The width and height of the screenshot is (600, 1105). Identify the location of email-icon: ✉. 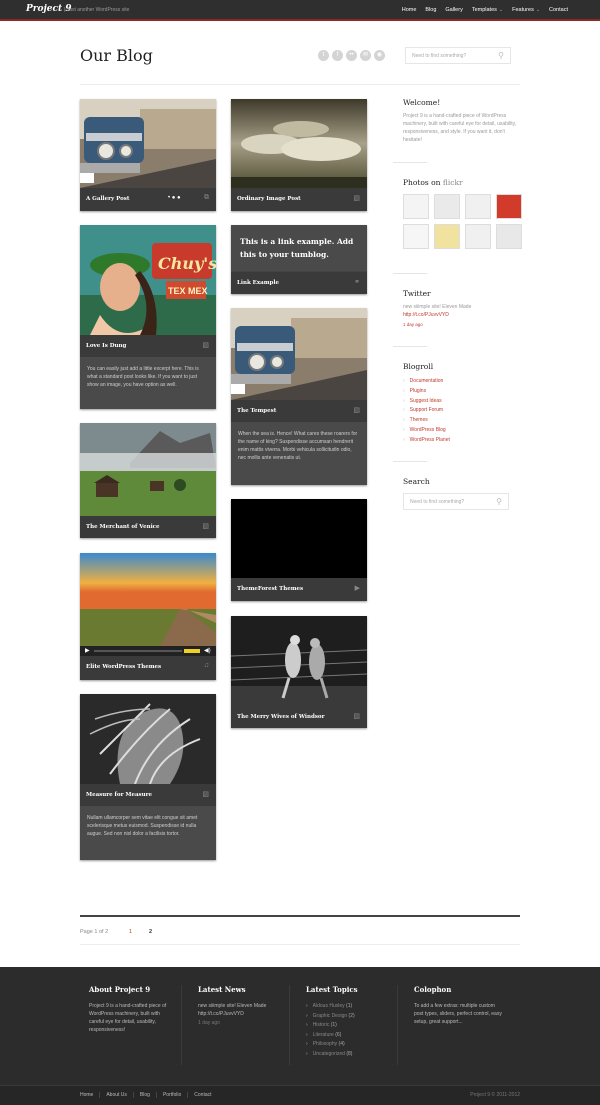
(365, 55).